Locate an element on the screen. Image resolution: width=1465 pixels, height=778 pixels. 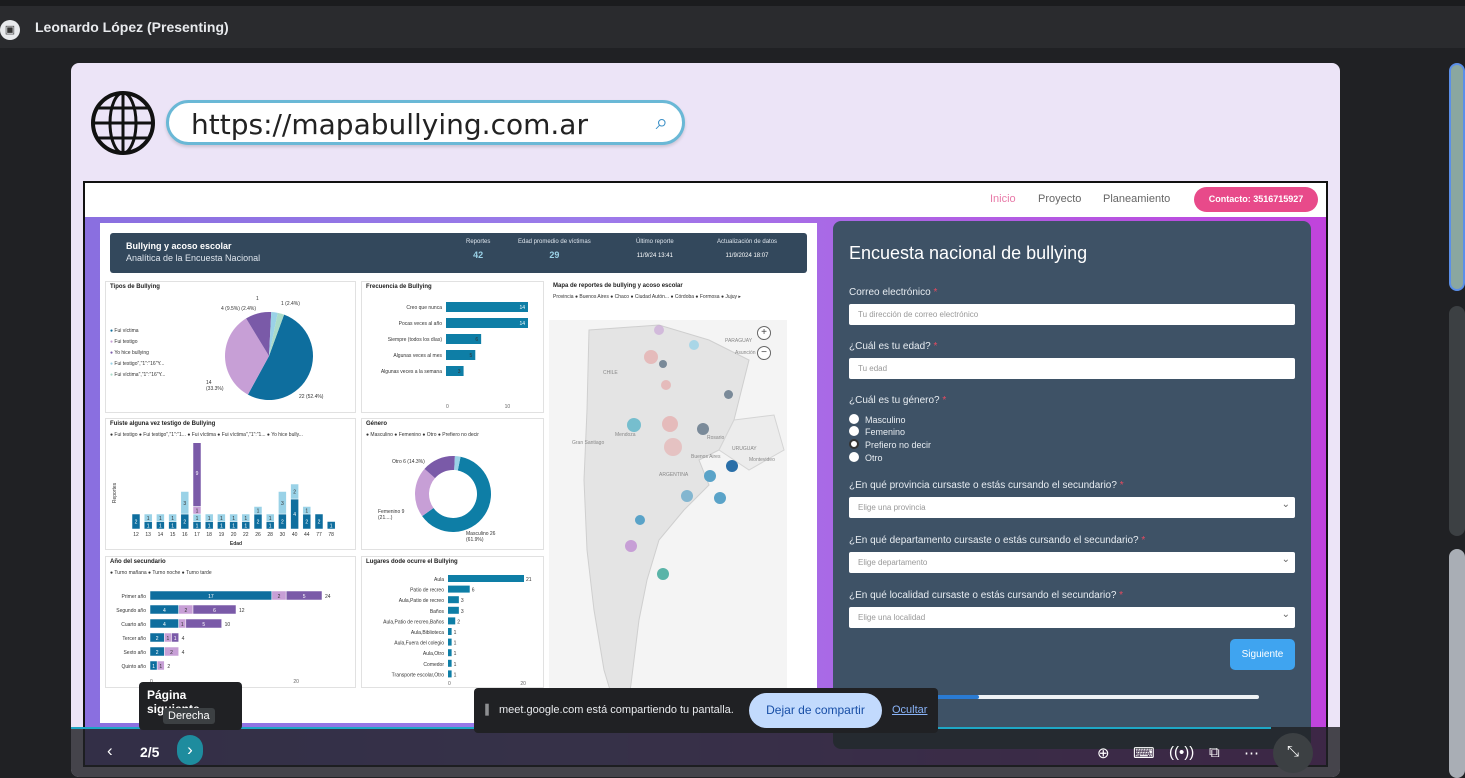
bar-category-label: Aula,Otro is located at coordinates (433, 654).